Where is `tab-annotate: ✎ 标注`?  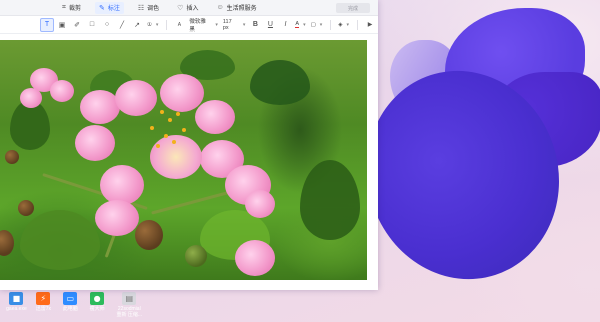 tab-annotate: ✎ 标注 is located at coordinates (109, 7).